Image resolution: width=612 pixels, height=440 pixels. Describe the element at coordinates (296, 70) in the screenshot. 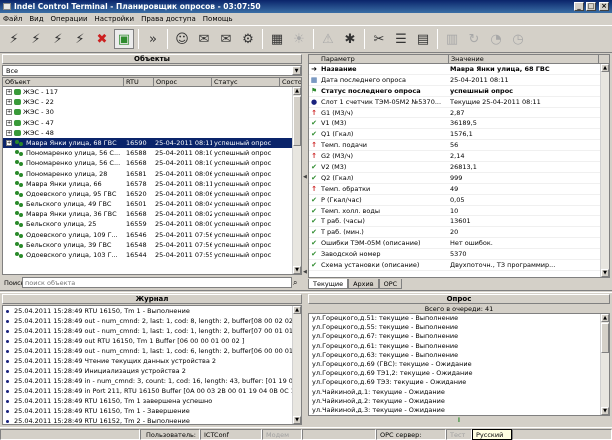

I see `chevron-down-icon: ▼` at that location.